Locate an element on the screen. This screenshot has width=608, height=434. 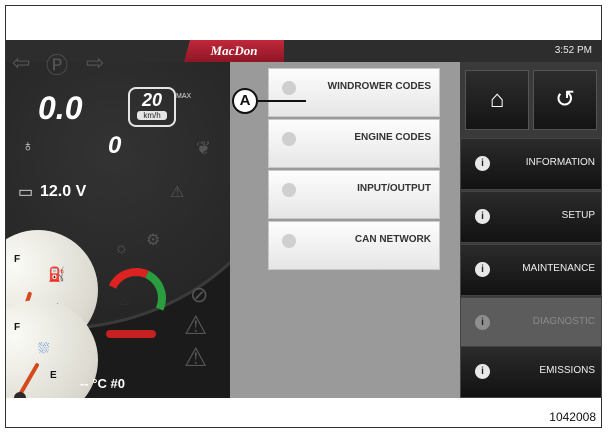
home-icon: ⌂ is located at coordinates (497, 99).